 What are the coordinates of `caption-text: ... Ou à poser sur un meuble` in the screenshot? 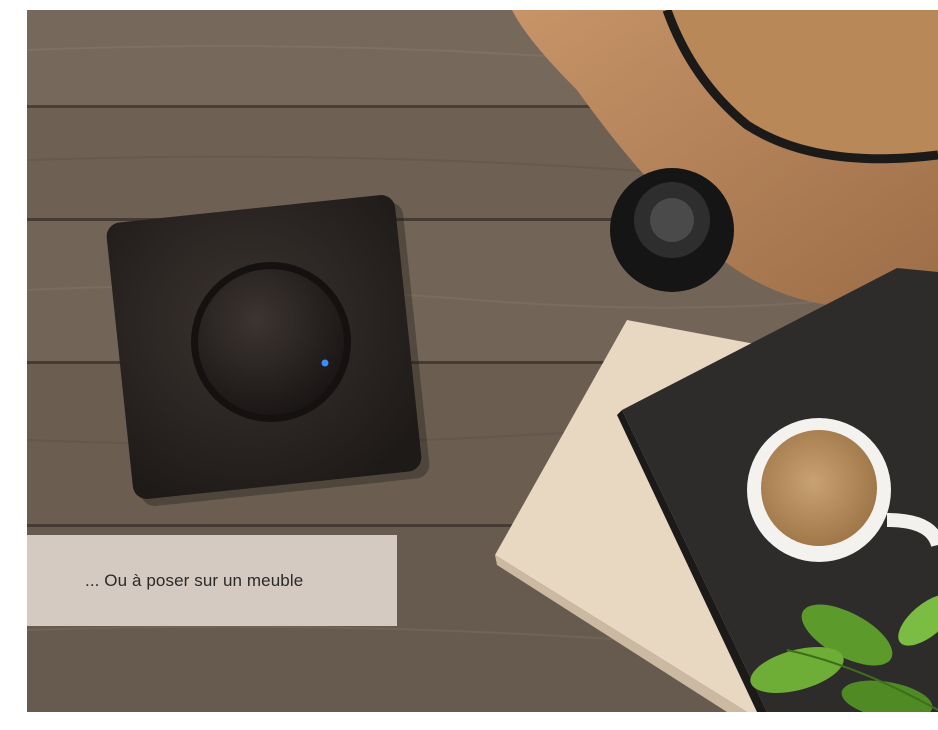 It's located at (194, 580).